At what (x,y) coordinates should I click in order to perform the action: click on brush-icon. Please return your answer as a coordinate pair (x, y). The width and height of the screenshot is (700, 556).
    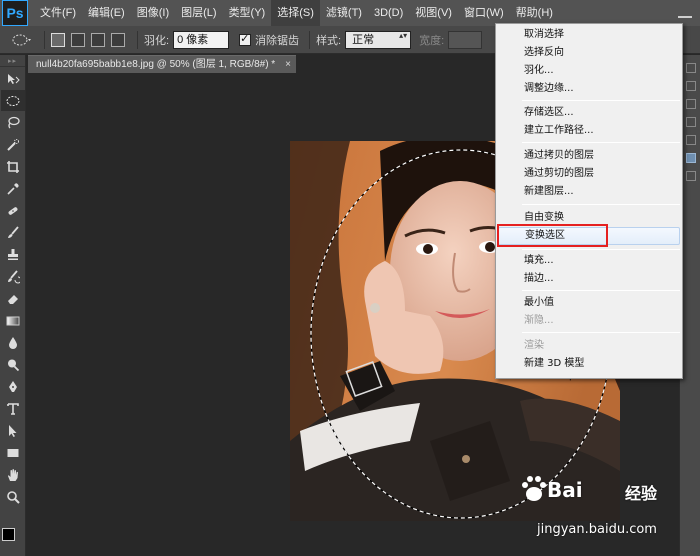
    Looking at the image, I should click on (13, 232).